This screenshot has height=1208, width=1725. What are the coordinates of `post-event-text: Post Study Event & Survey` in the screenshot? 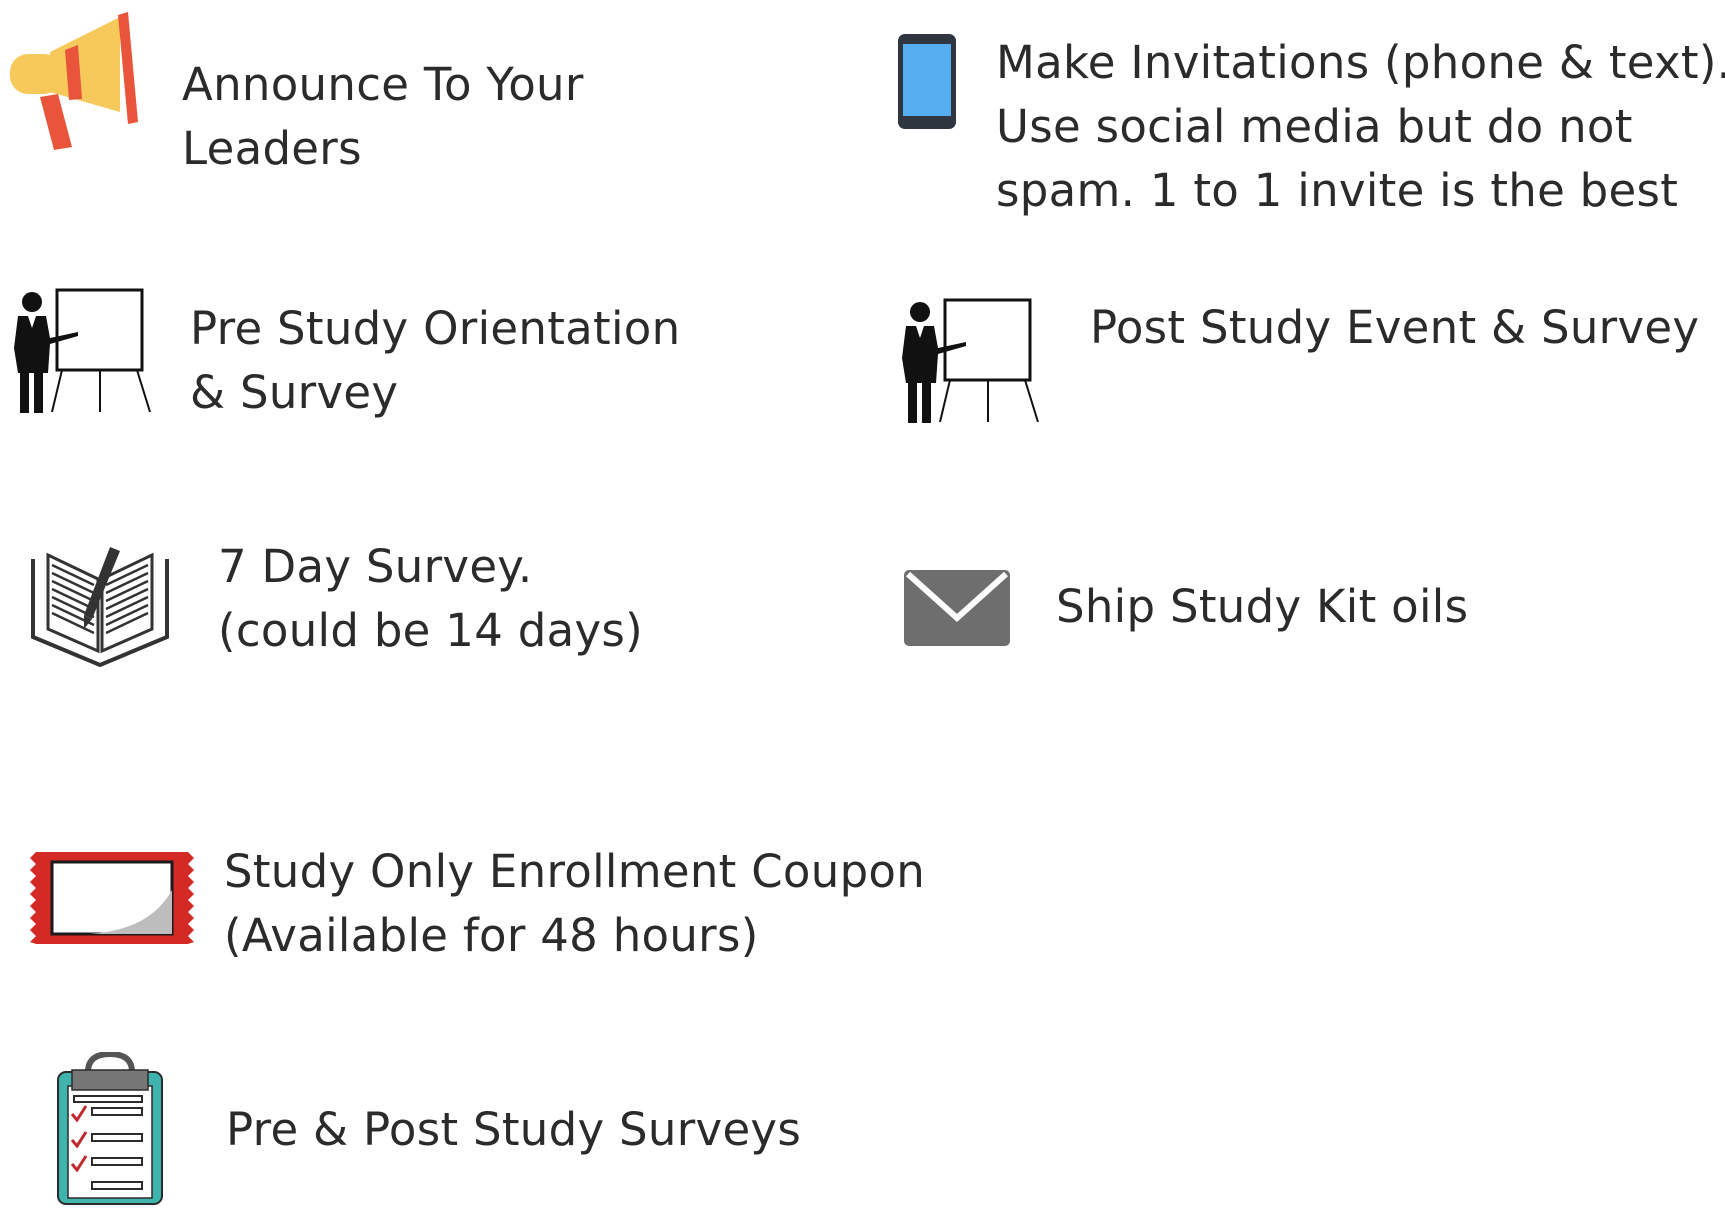 It's located at (1394, 328).